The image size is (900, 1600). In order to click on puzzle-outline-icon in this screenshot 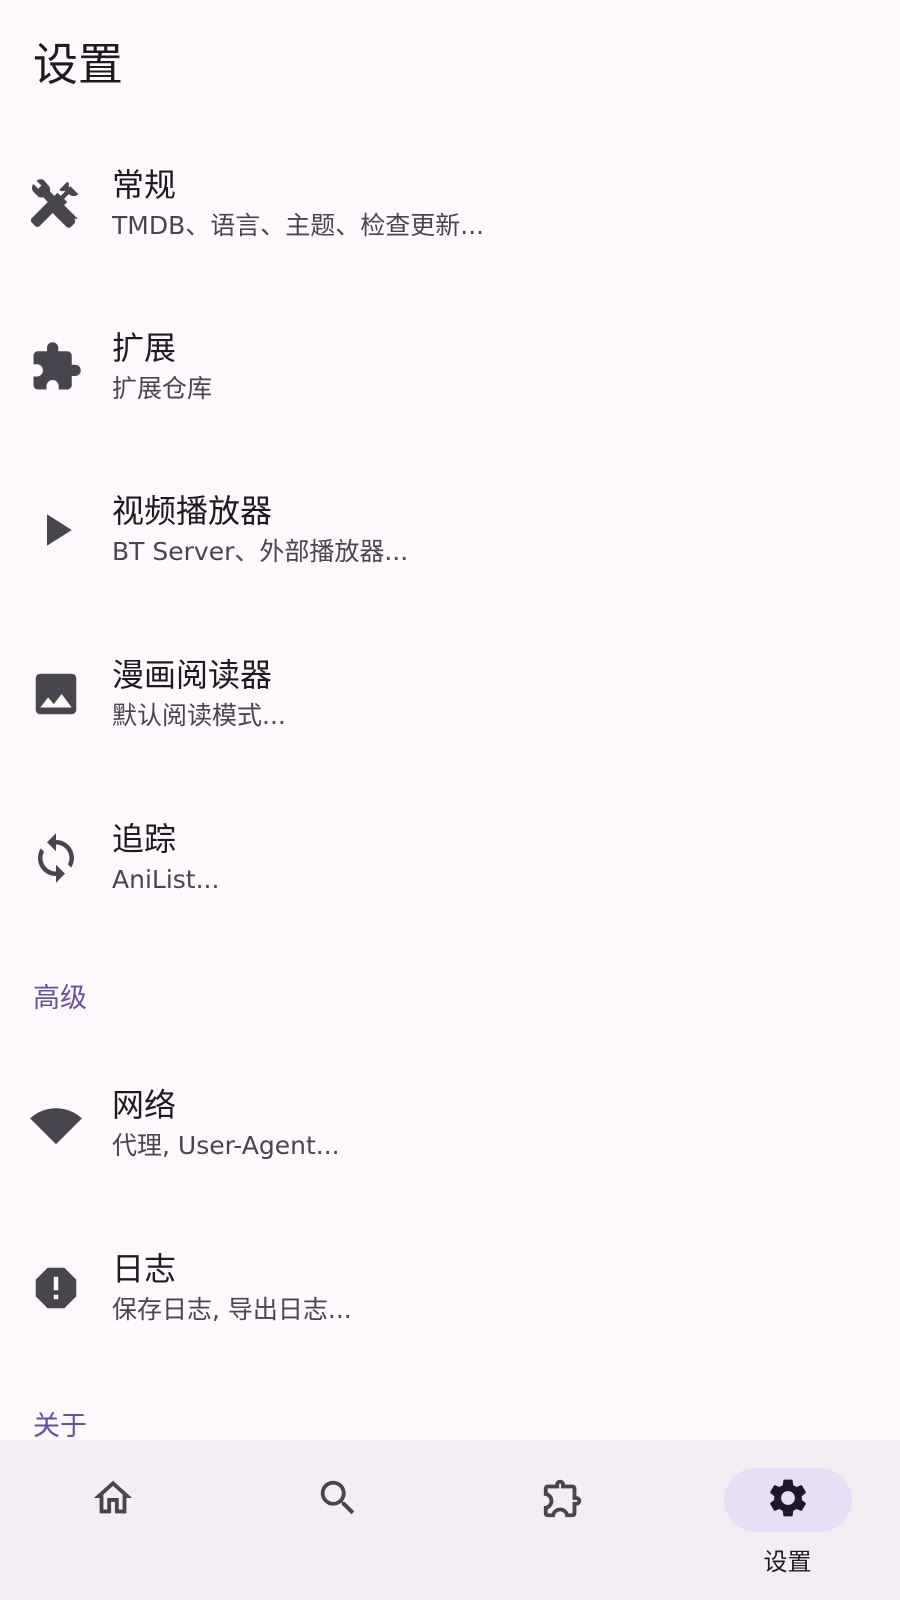, I will do `click(563, 1500)`.